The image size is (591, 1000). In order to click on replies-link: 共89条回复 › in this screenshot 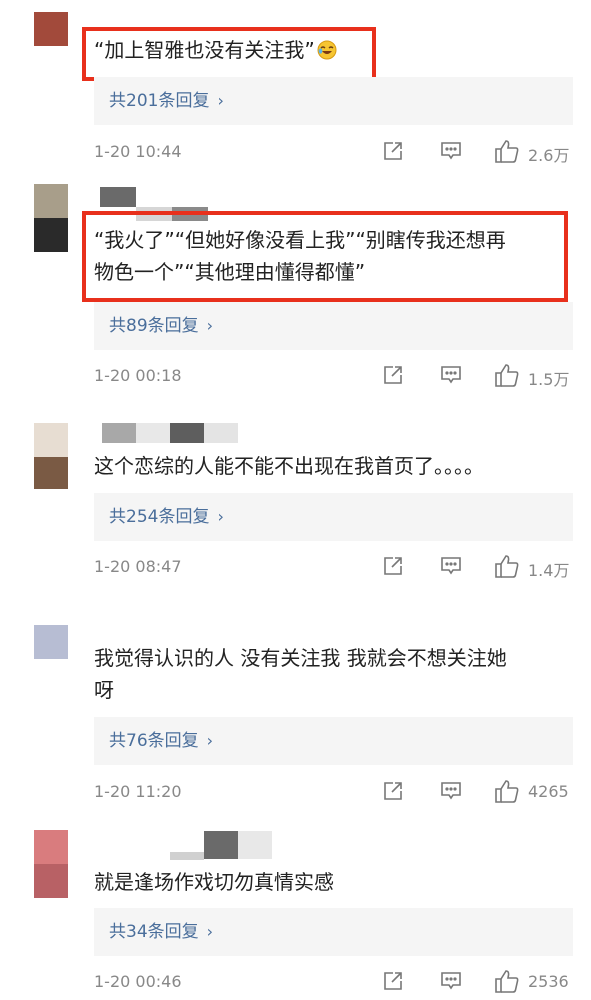, I will do `click(333, 326)`.